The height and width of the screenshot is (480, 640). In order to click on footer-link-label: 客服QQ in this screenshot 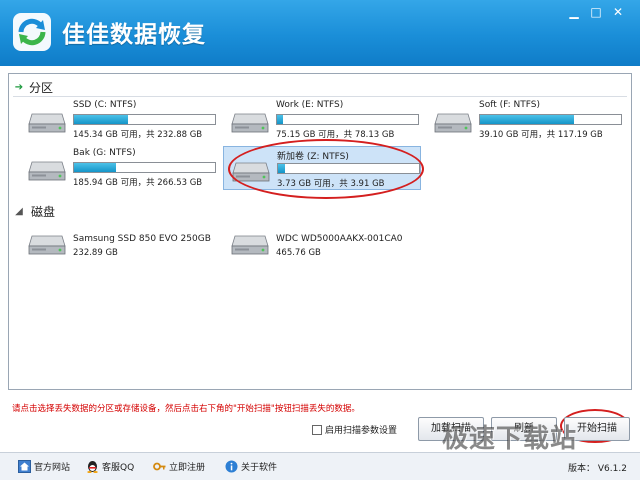, I will do `click(118, 468)`.